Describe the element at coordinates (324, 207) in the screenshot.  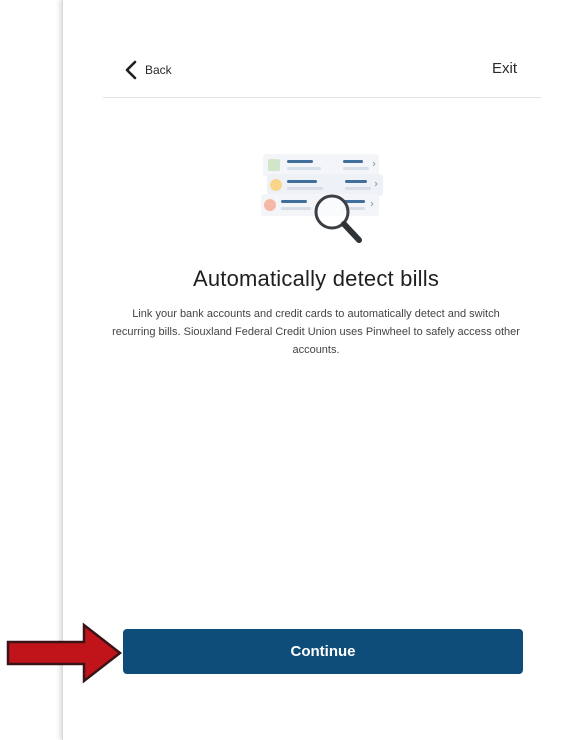
I see `bills-magnifier-icon` at that location.